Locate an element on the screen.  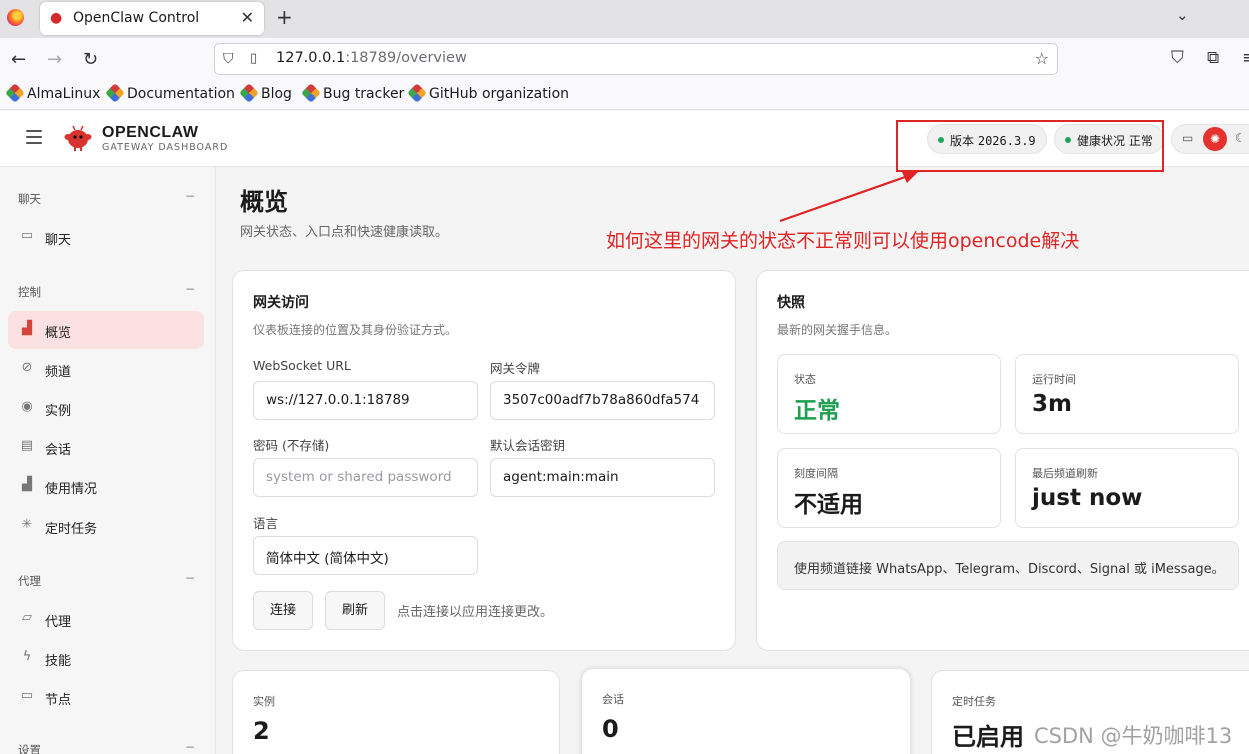
pocket-icon: ⛉ is located at coordinates (1177, 58).